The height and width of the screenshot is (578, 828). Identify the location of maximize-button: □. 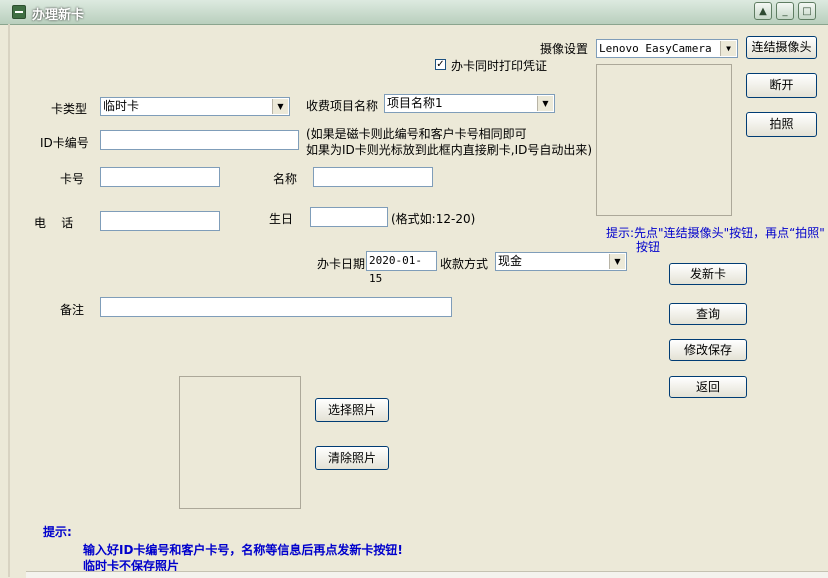
(807, 11).